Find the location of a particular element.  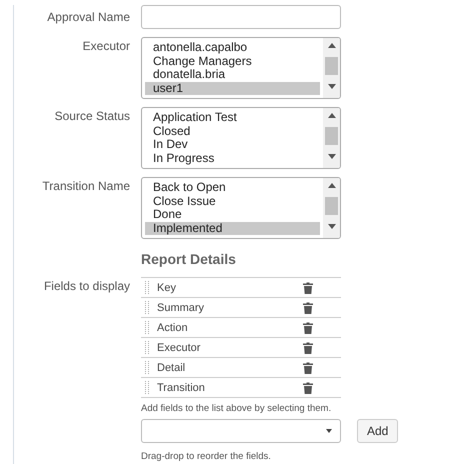

list-option: Application Test is located at coordinates (232, 117).